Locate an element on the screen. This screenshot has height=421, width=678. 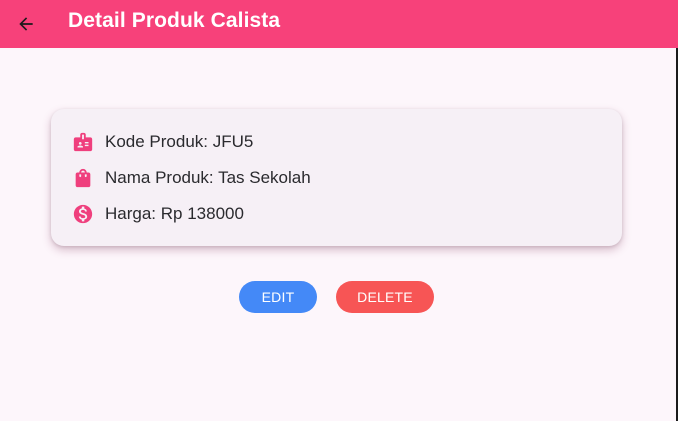
product-price-row: Harga: Rp 138000 is located at coordinates (158, 214).